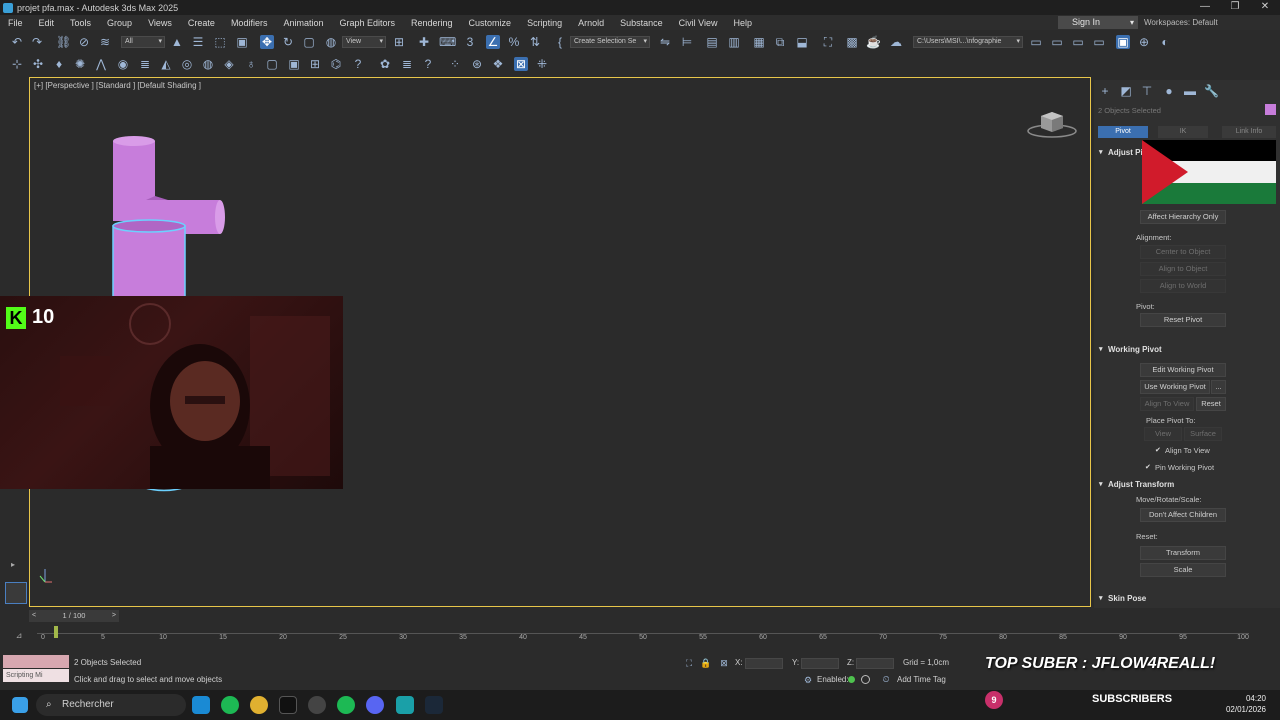 This screenshot has height=720, width=1280. What do you see at coordinates (1052, 123) in the screenshot?
I see `viewcube-icon` at bounding box center [1052, 123].